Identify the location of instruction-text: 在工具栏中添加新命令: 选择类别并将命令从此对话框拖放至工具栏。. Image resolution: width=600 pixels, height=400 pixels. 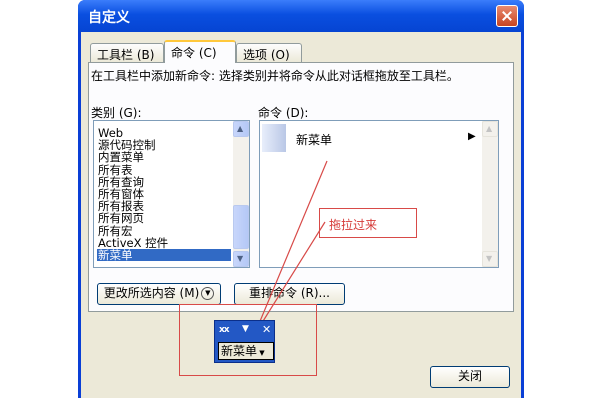
(275, 76).